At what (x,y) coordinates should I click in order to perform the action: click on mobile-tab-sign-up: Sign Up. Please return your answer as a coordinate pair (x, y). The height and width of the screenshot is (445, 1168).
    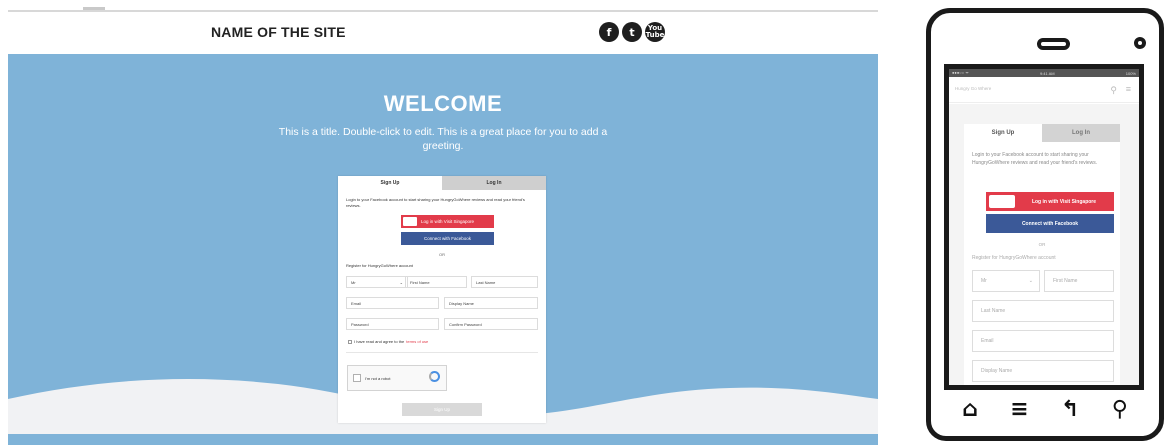
    Looking at the image, I should click on (1003, 133).